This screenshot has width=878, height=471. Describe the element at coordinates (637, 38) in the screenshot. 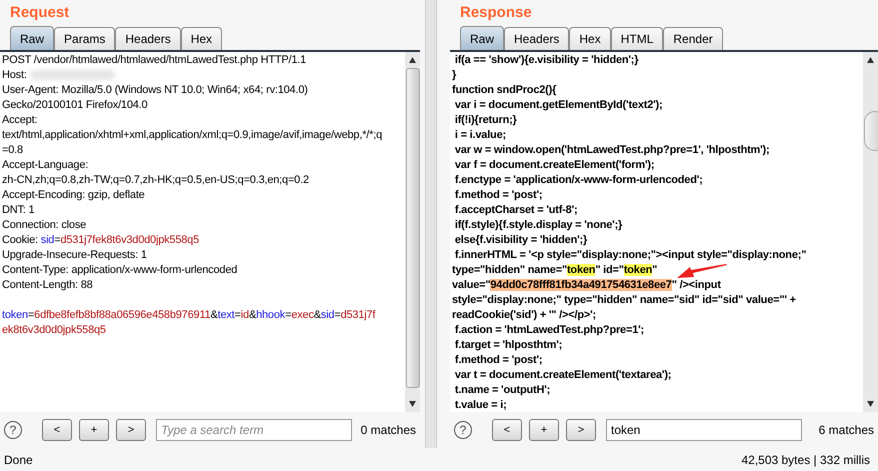

I see `tab: HTML` at that location.